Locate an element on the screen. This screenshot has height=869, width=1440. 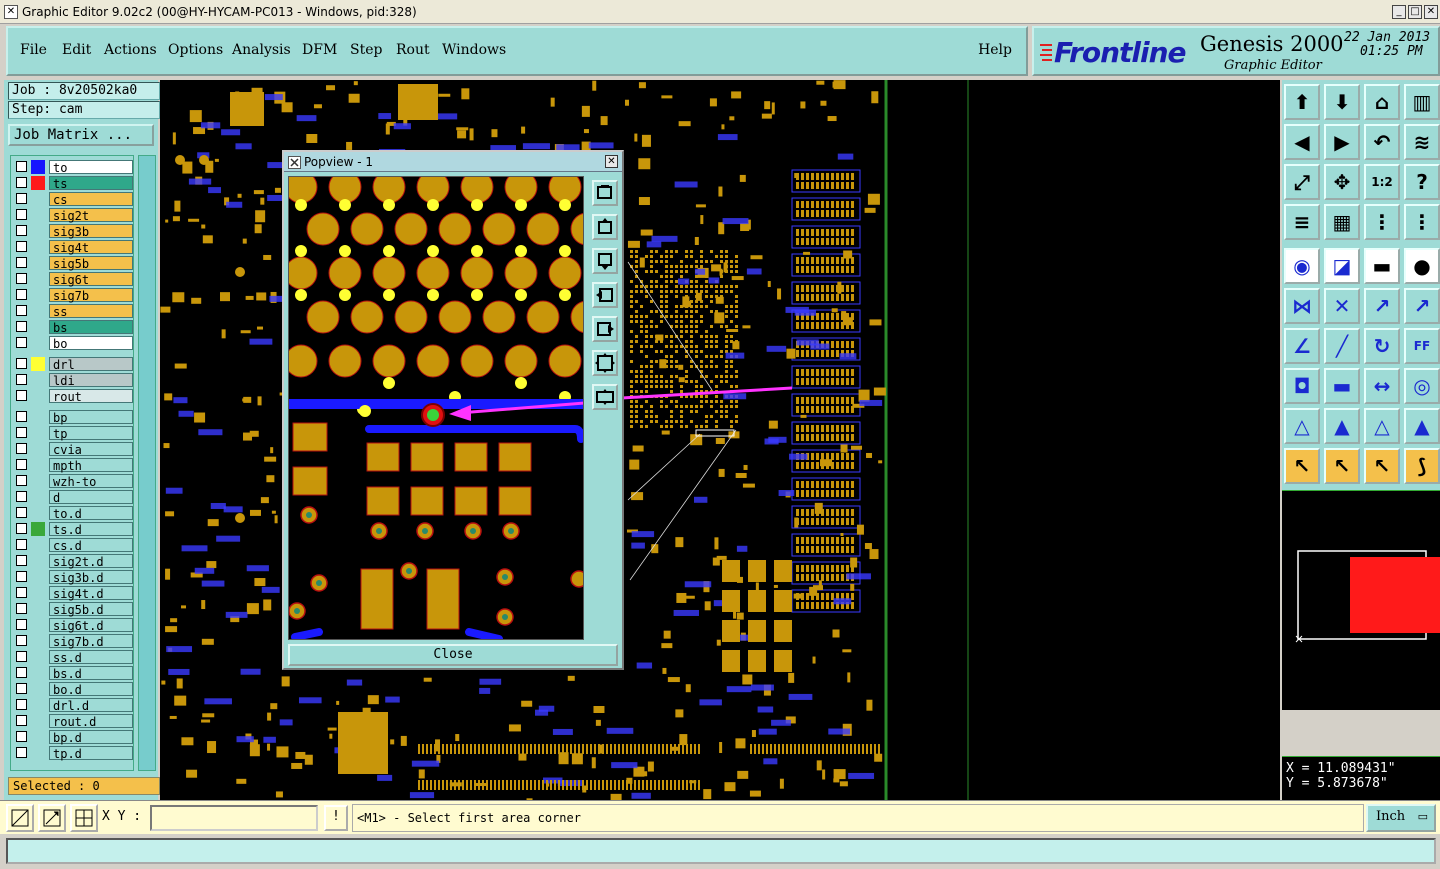
layer-name: sig4t.d is located at coordinates (91, 593).